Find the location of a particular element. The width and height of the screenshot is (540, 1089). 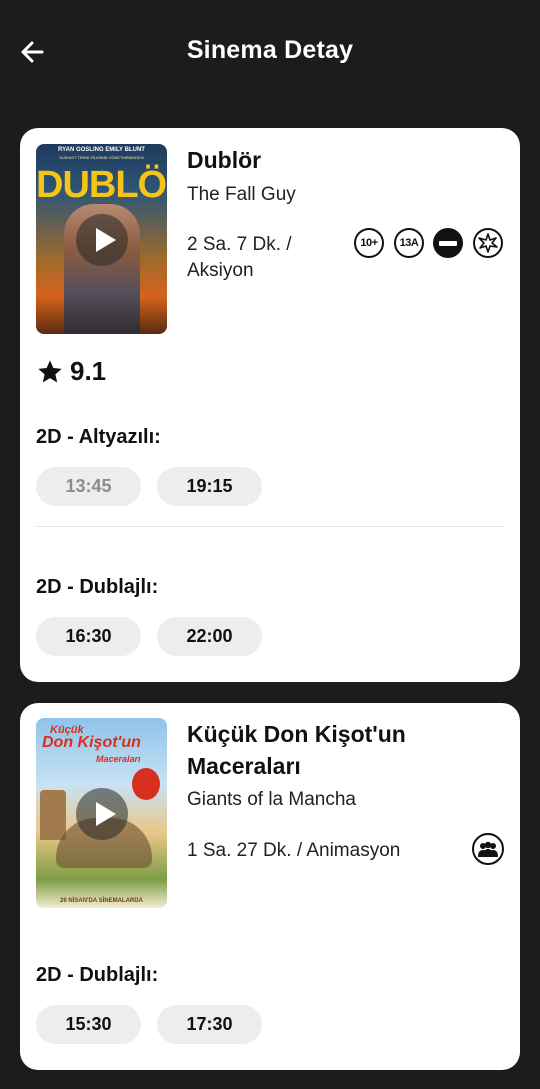

showtime-button: 13:45 is located at coordinates (88, 486).